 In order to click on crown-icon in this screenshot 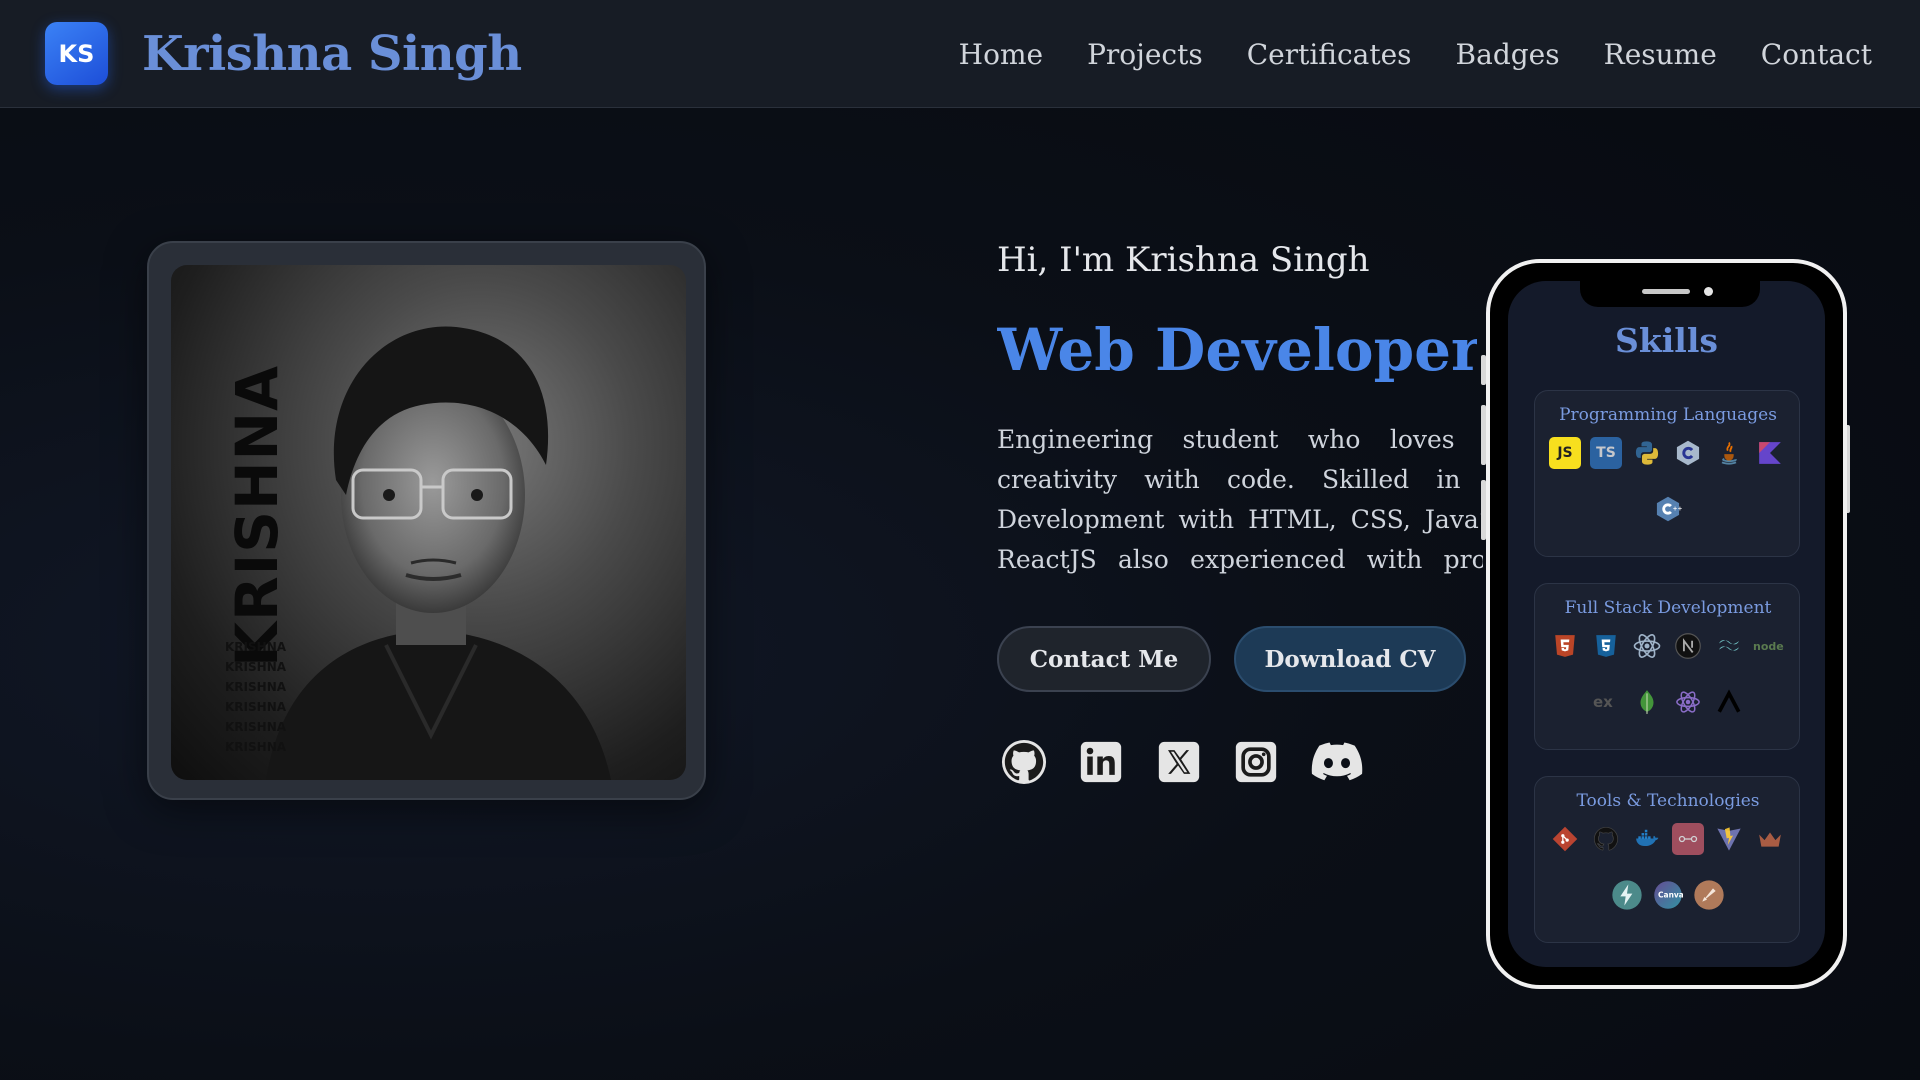, I will do `click(1770, 839)`.